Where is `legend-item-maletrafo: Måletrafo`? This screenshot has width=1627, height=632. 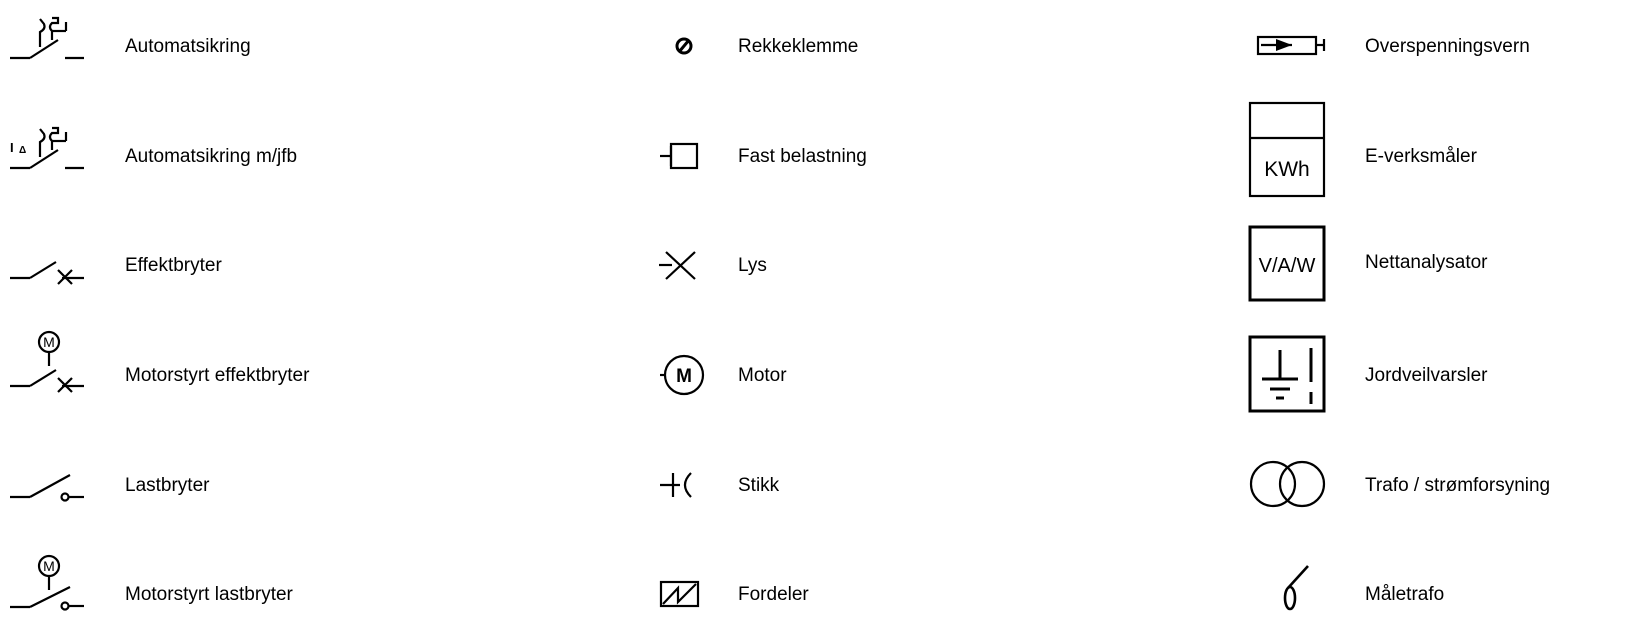
legend-item-maletrafo: Måletrafo is located at coordinates (1433, 590).